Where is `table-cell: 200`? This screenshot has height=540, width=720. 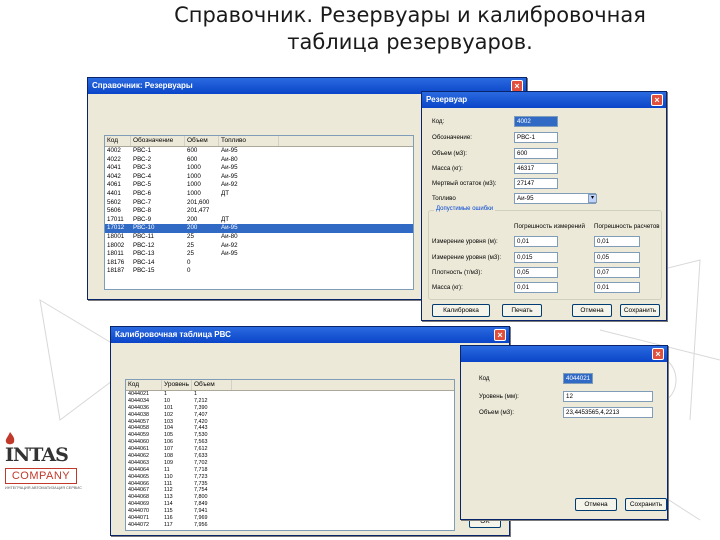 table-cell: 200 is located at coordinates (192, 219).